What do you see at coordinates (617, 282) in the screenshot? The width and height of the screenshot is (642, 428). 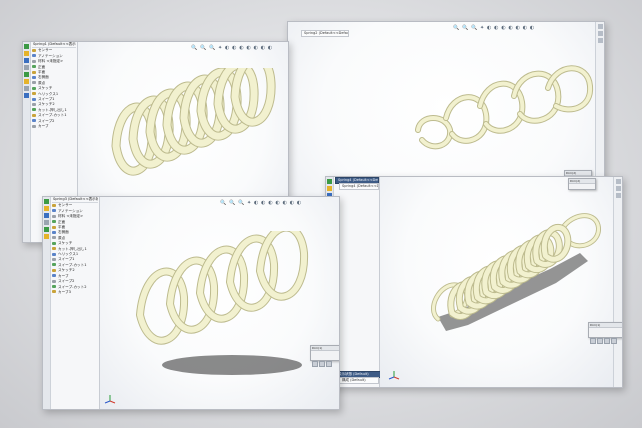 I see `task-pane-strip` at bounding box center [617, 282].